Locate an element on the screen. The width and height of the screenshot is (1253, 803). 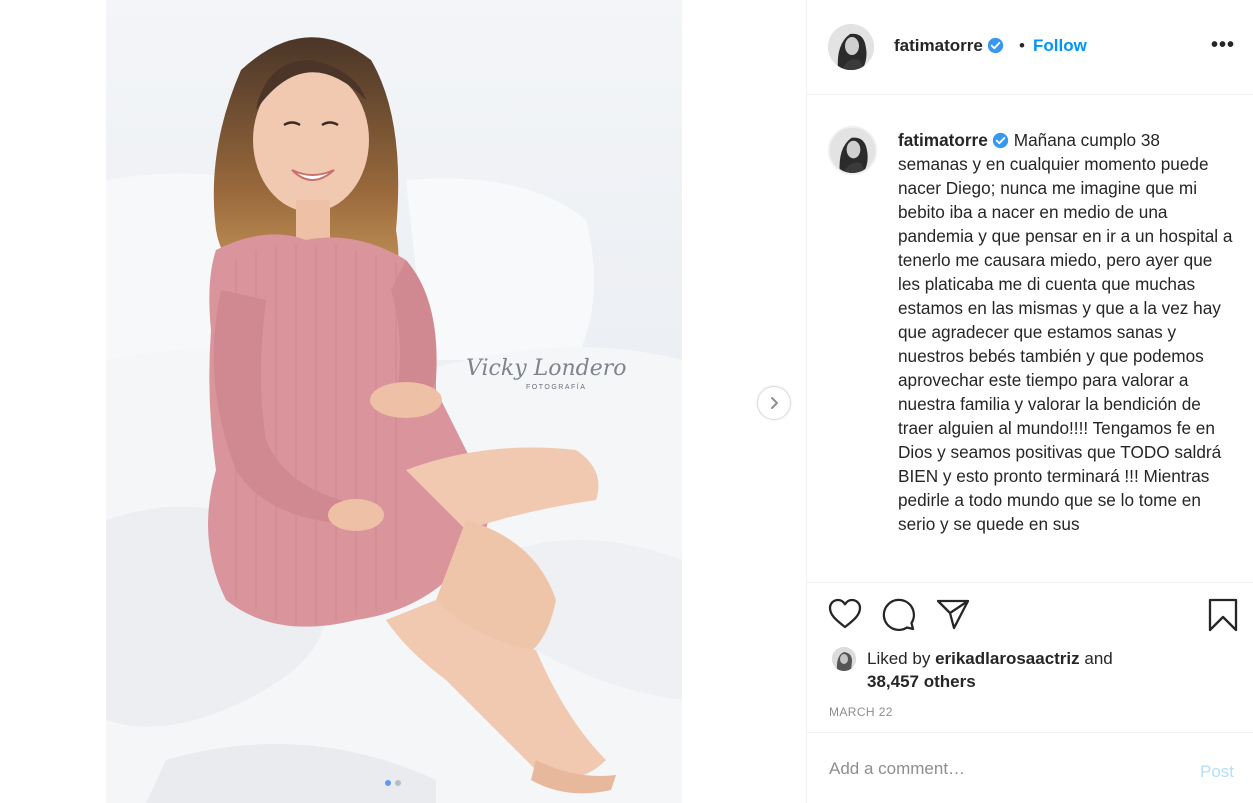
caption-author-avatar is located at coordinates (852, 150).